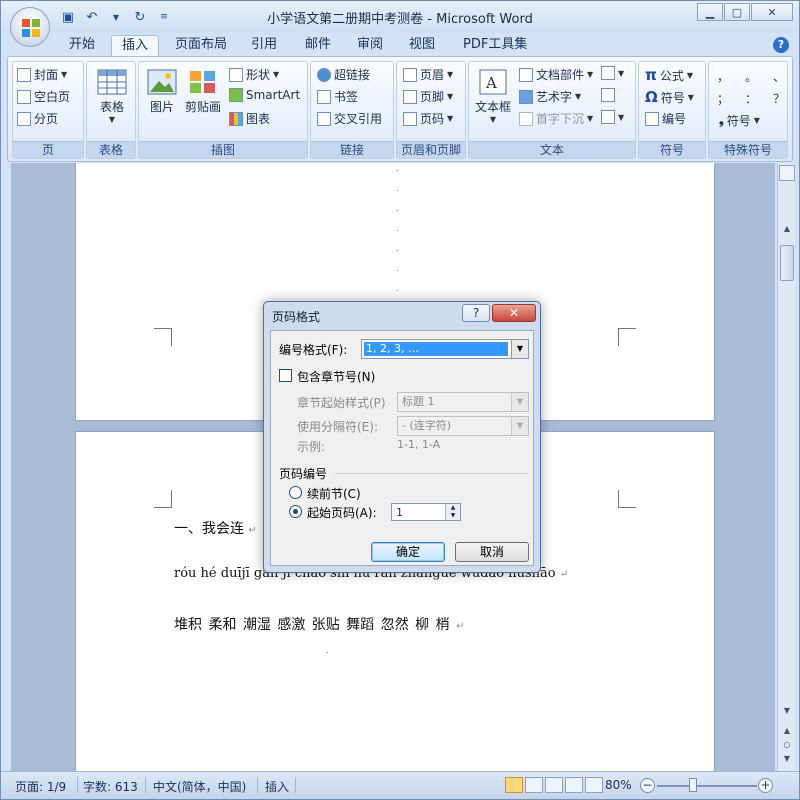 The width and height of the screenshot is (800, 800). I want to click on semicolon-symbol: ；, so click(723, 98).